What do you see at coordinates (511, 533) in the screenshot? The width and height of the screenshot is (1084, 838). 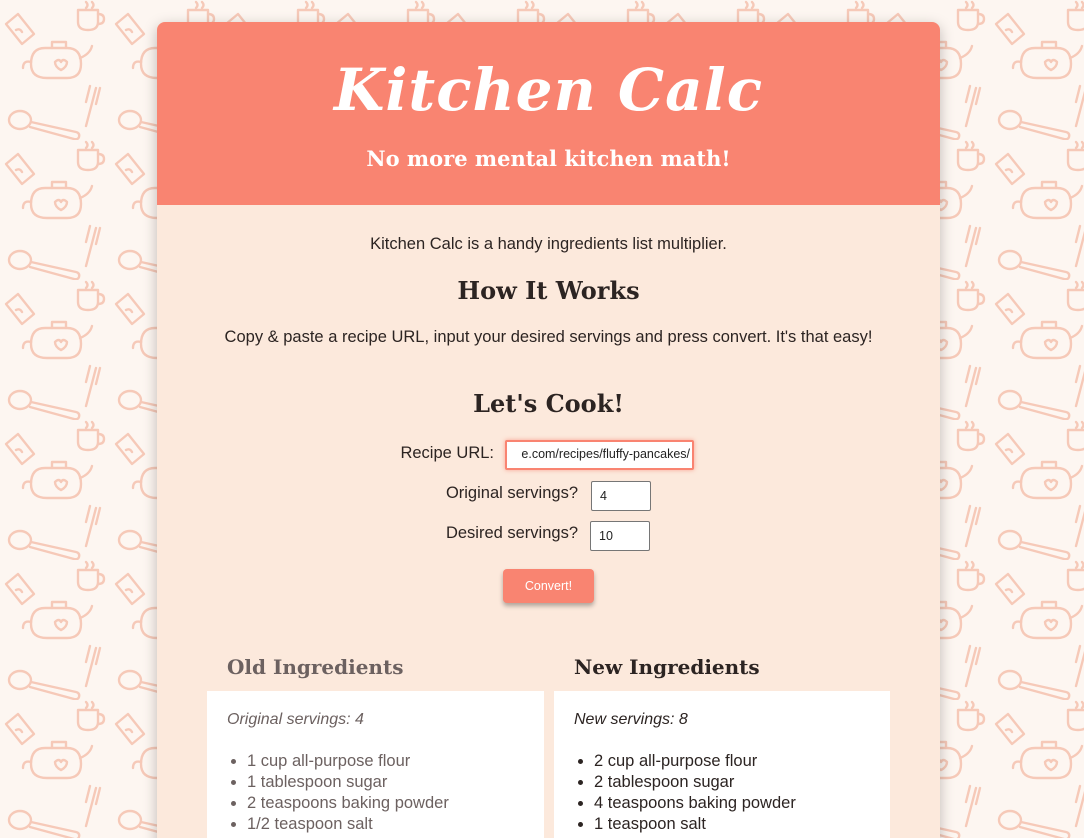 I see `desired-servings-label: Desired servings?` at bounding box center [511, 533].